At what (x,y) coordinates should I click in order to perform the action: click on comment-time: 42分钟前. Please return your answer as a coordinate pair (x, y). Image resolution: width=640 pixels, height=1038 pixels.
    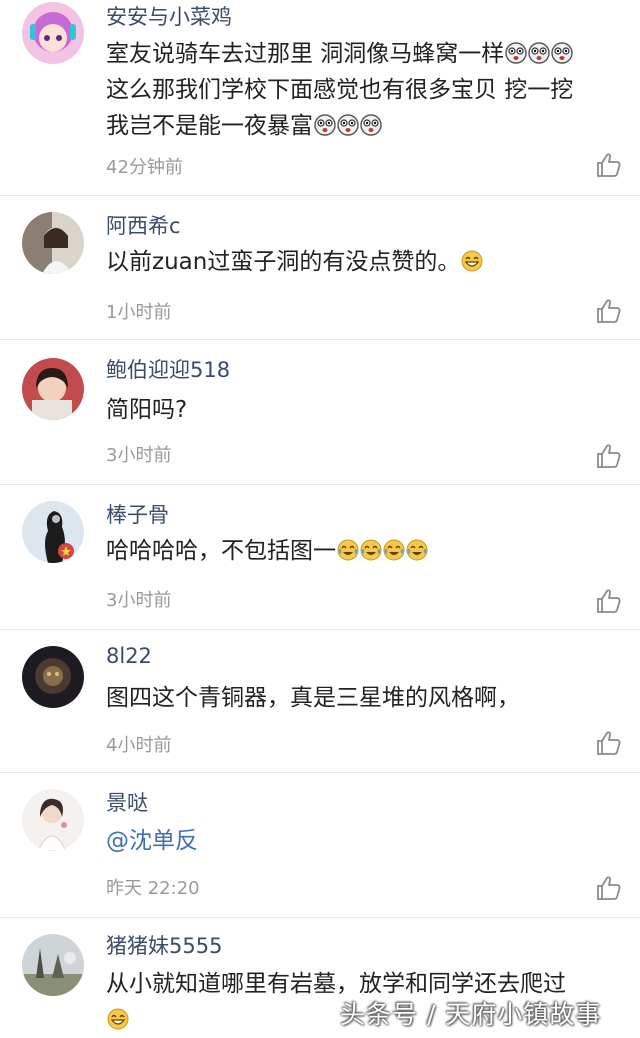
    Looking at the image, I should click on (144, 167).